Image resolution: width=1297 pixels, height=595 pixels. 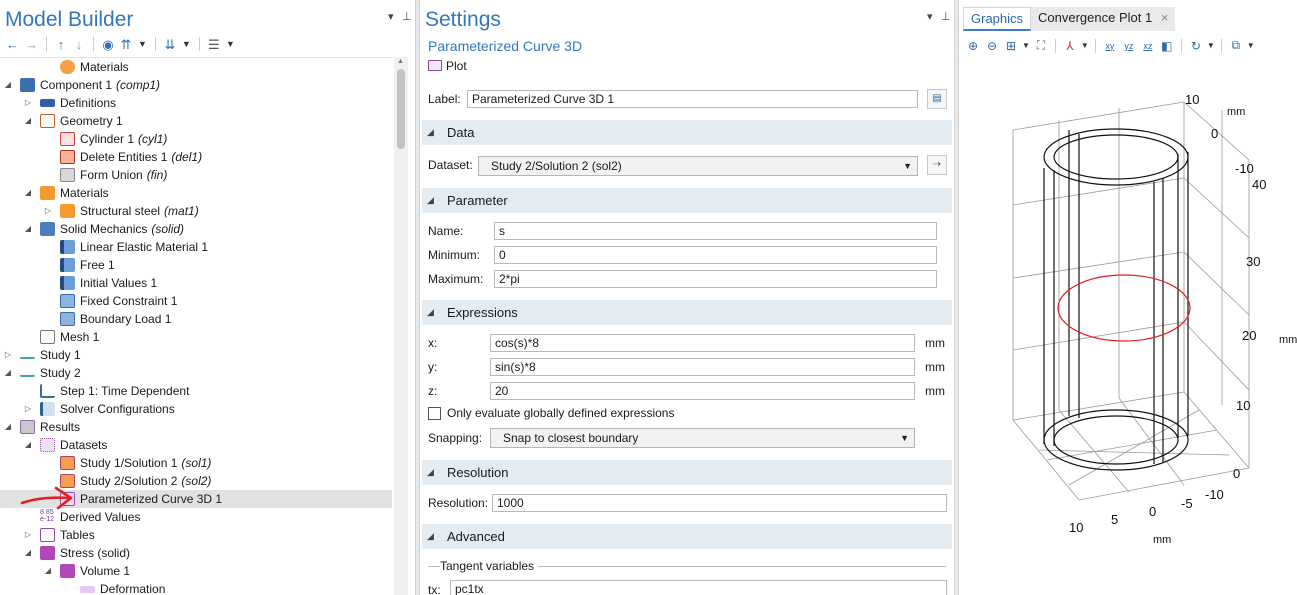 I want to click on eye-icon: ◉, so click(x=108, y=44).